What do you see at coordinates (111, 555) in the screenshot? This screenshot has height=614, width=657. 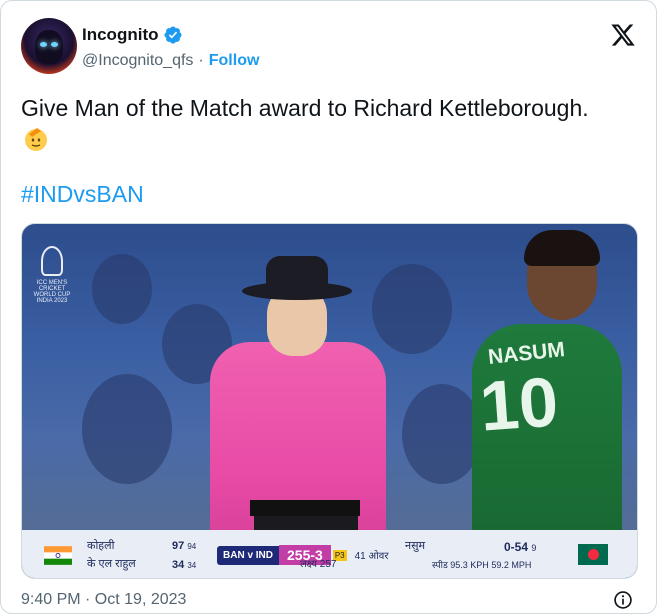 I see `batters-names: कोहली के एल राहुल` at bounding box center [111, 555].